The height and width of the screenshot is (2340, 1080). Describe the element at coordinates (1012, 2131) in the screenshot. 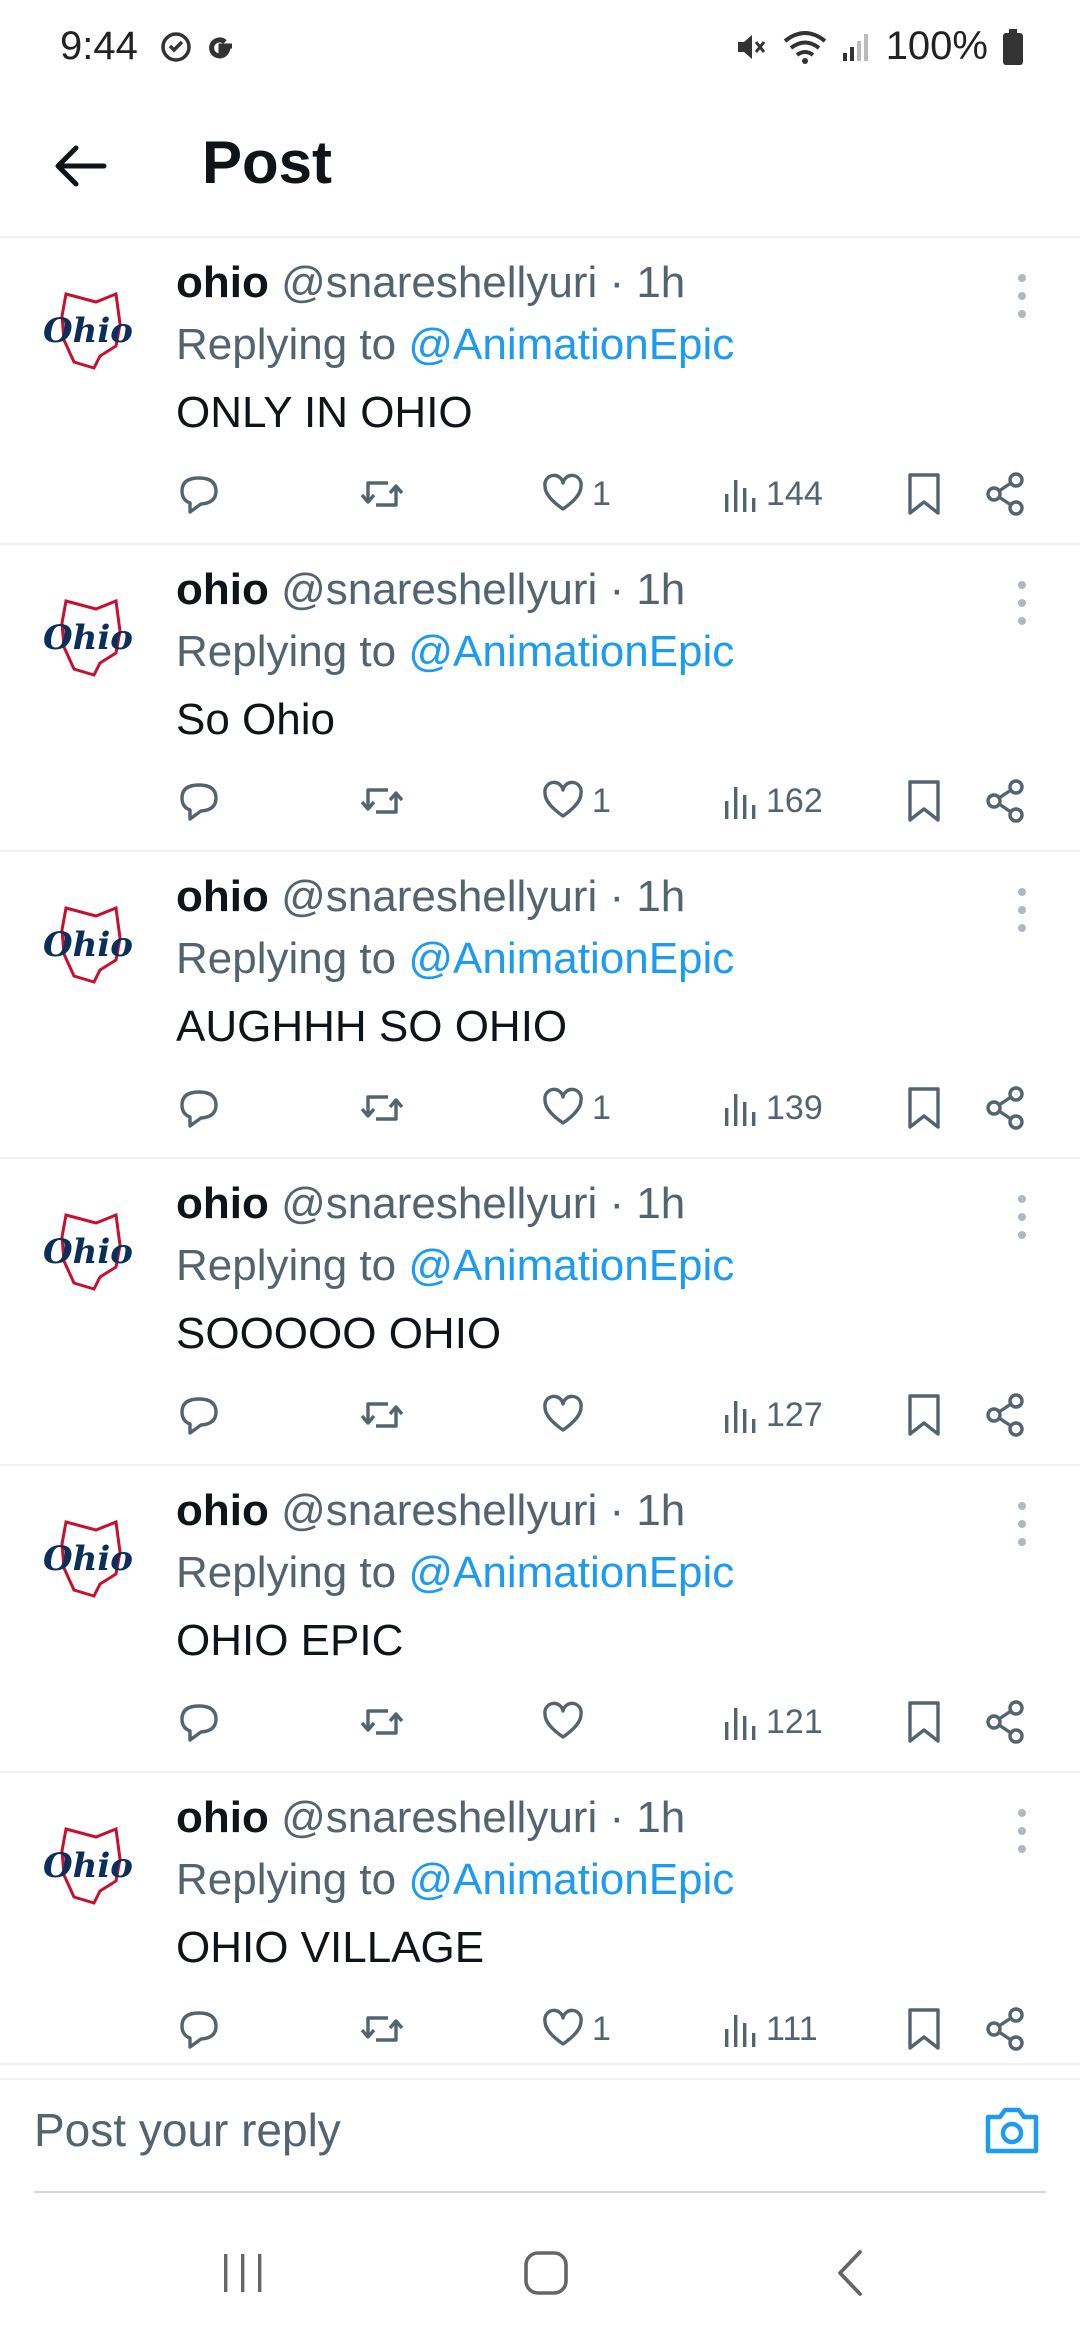

I see `camera-icon` at that location.